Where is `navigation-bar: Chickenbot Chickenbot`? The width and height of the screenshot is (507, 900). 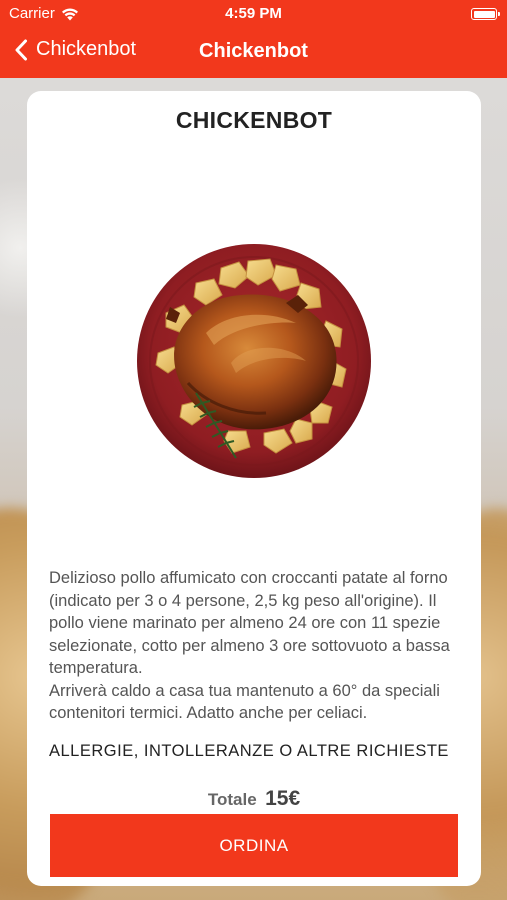 navigation-bar: Chickenbot Chickenbot is located at coordinates (253, 53).